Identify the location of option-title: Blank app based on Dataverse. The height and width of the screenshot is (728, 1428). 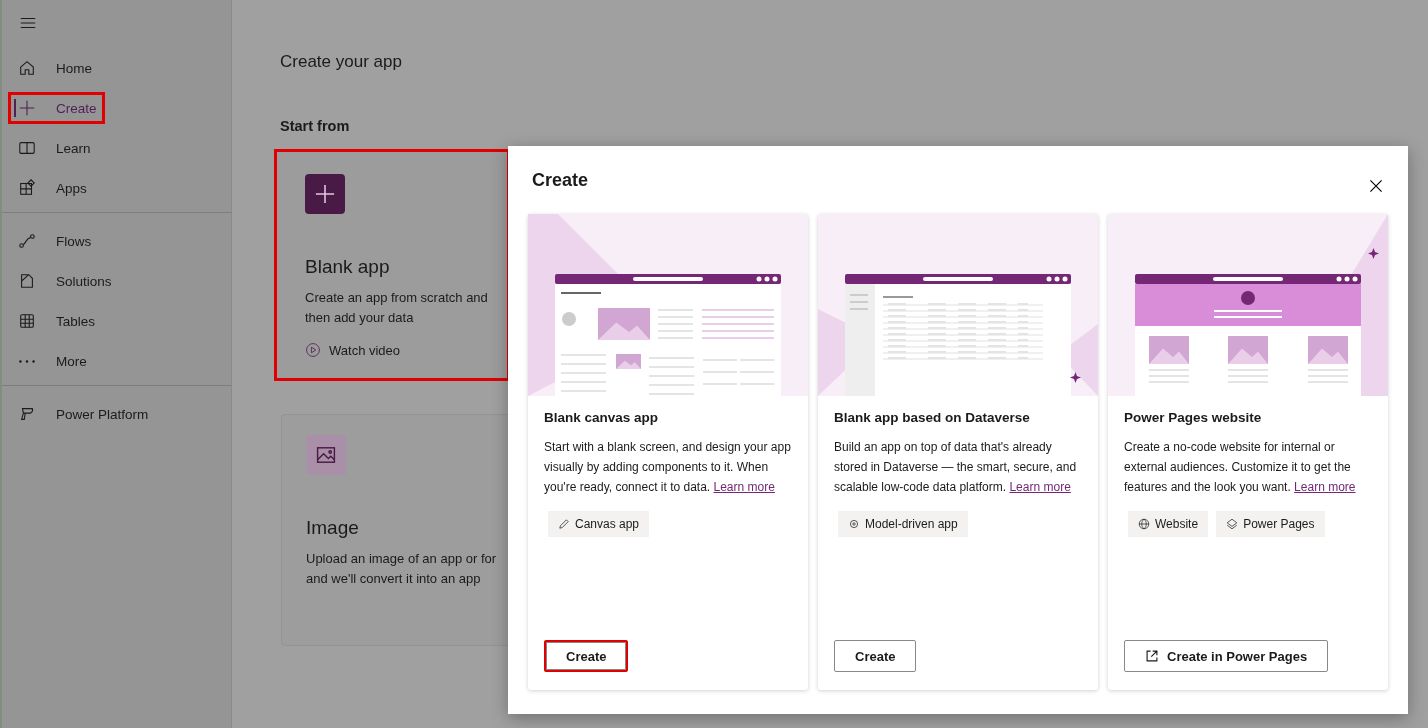
(932, 417).